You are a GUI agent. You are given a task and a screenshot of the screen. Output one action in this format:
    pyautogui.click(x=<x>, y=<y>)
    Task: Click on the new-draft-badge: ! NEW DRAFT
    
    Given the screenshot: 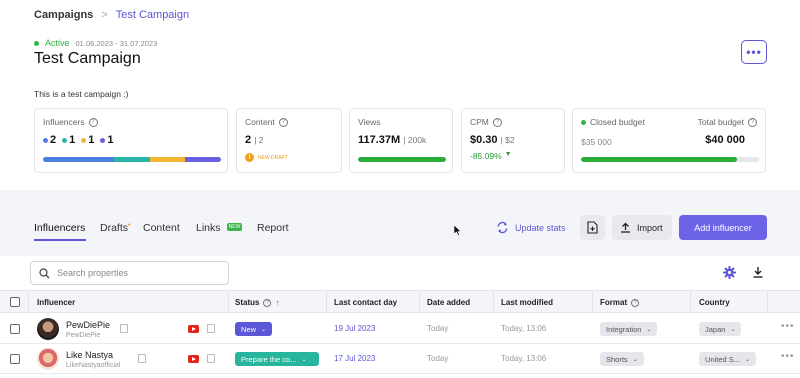 What is the action you would take?
    pyautogui.click(x=266, y=157)
    